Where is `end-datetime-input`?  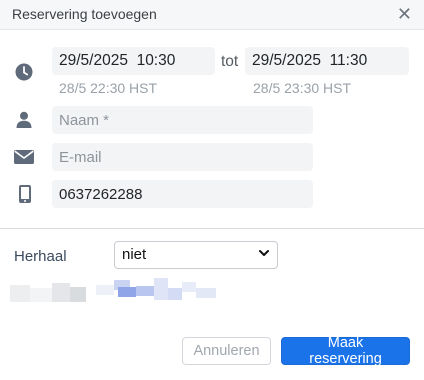
end-datetime-input is located at coordinates (327, 61).